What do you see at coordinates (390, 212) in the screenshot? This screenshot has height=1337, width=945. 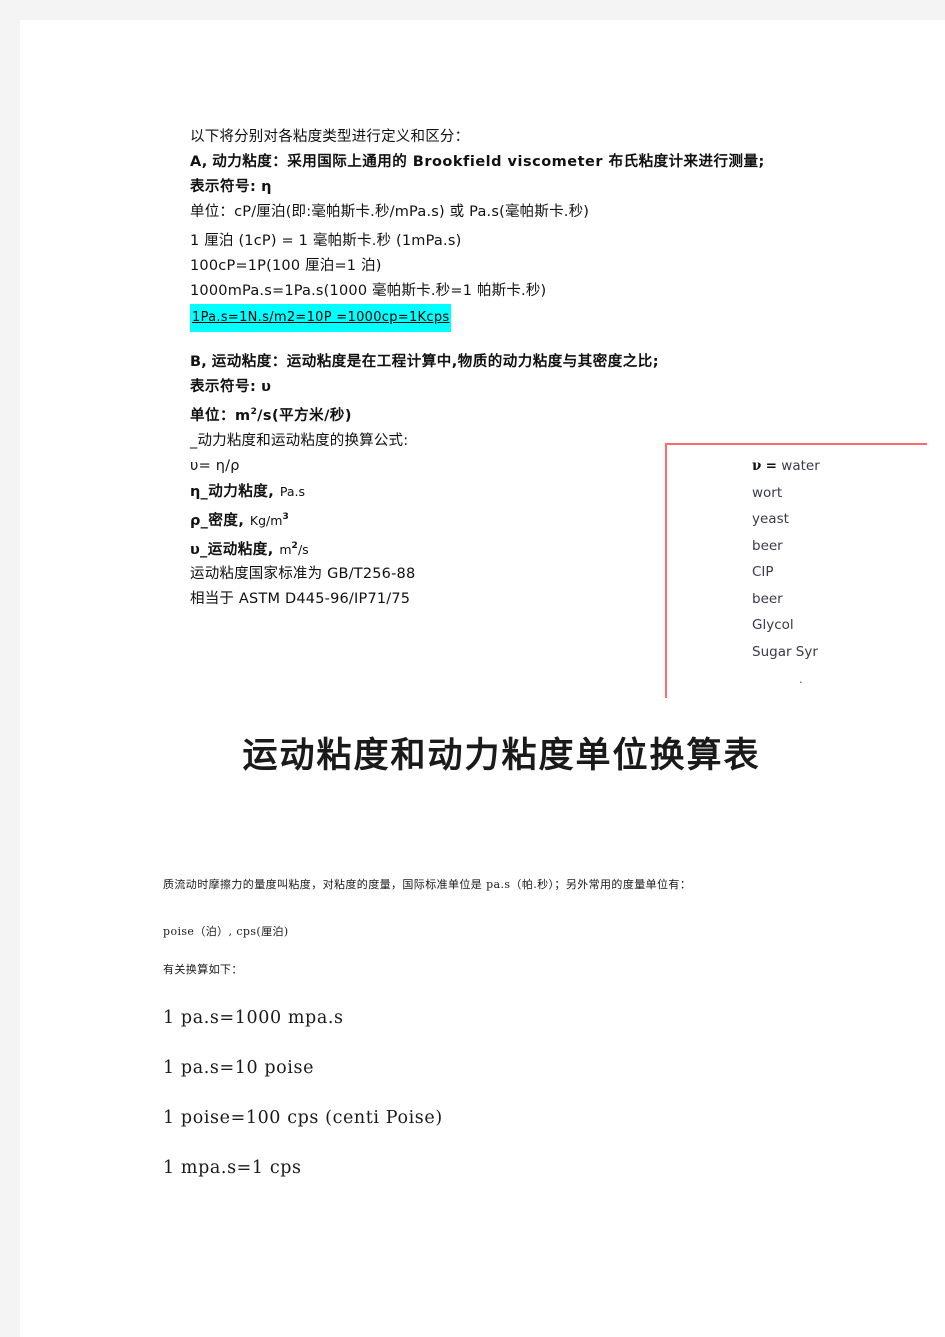 I see `section-a-unit-line: 单位：cP/厘泊(即:毫帕斯卡.秒/mPa.s) 或 Pa.s(毫帕斯卡.秒)` at bounding box center [390, 212].